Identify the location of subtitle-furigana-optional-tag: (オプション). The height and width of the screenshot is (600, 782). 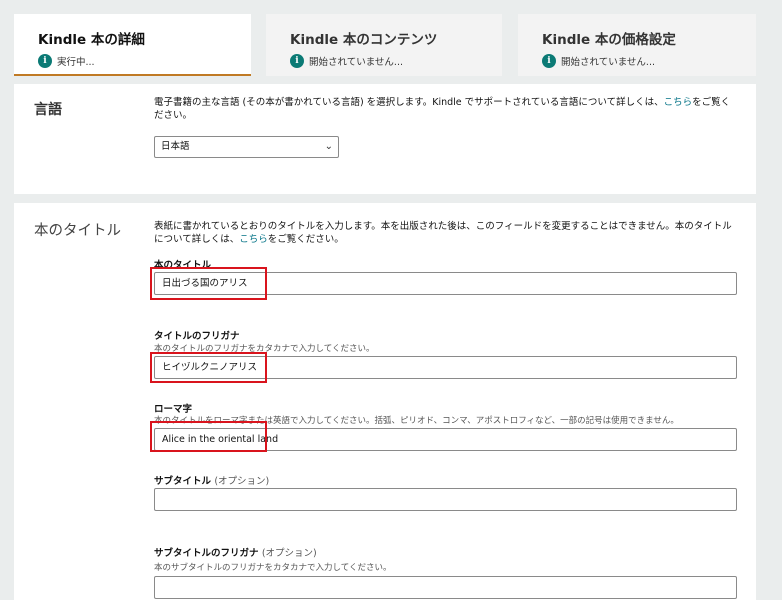
(289, 553).